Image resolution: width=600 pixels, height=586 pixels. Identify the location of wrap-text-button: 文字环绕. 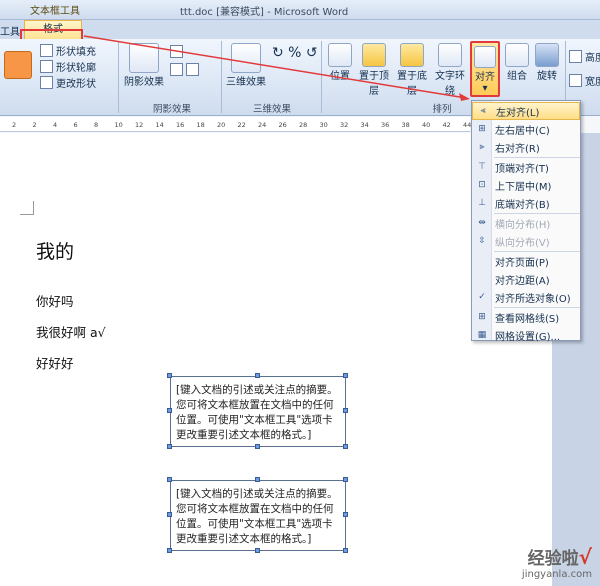
(450, 70).